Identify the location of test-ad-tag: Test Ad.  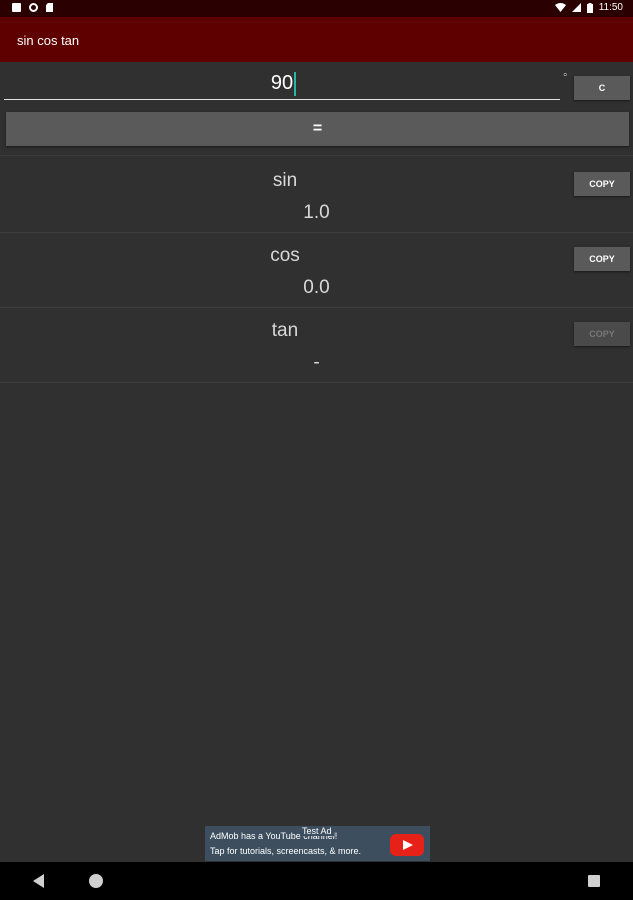
(317, 831).